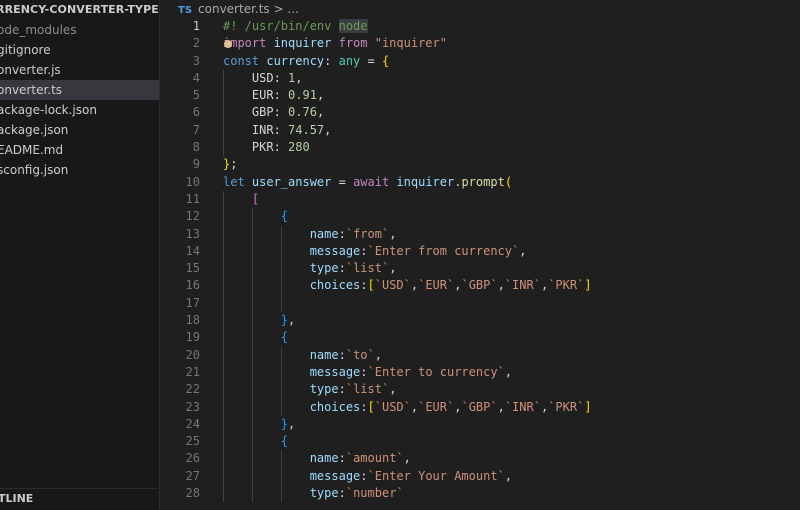 This screenshot has width=800, height=510. I want to click on code-text: type:`list`,, so click(310, 268).